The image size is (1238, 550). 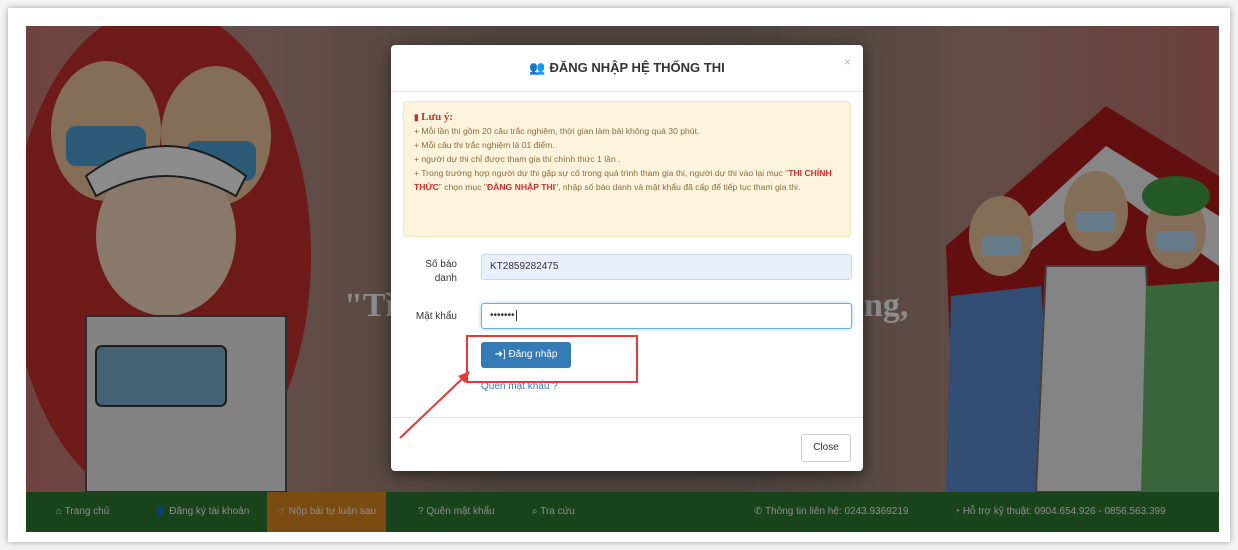 What do you see at coordinates (462, 187) in the screenshot?
I see `notice-line-4c: " chọn mục "` at bounding box center [462, 187].